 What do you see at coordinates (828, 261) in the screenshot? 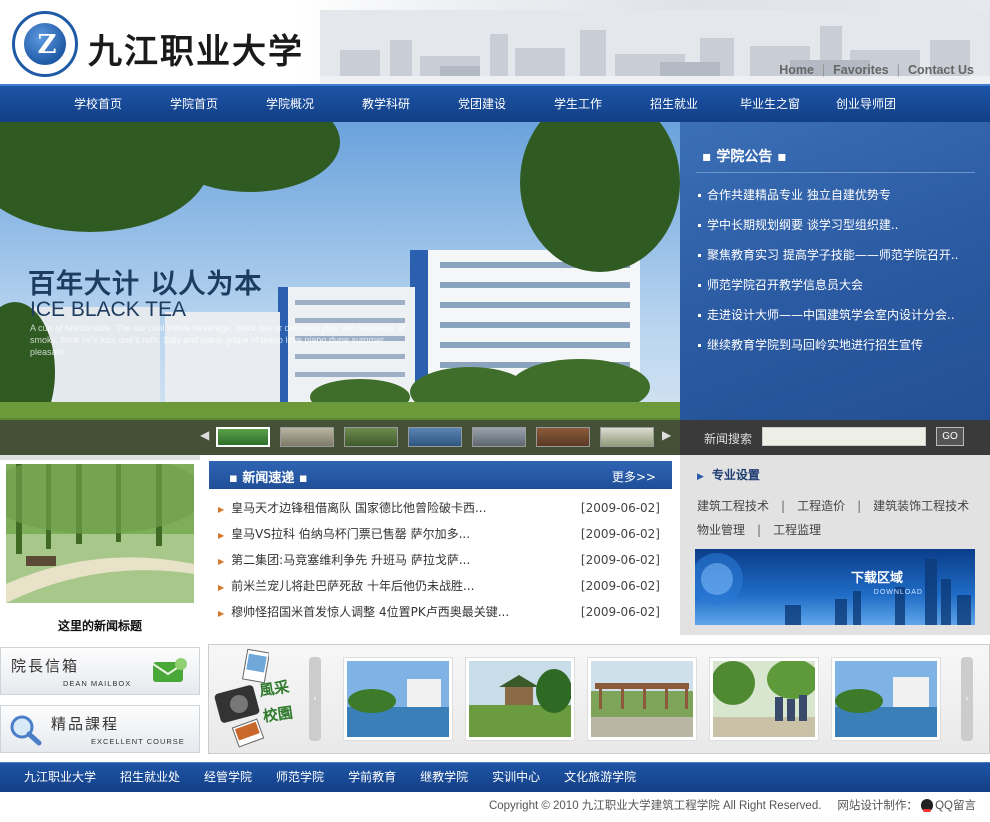
I see `notice-item: 聚焦教育实习 提高学子技能——师范学院召开..` at bounding box center [828, 261].